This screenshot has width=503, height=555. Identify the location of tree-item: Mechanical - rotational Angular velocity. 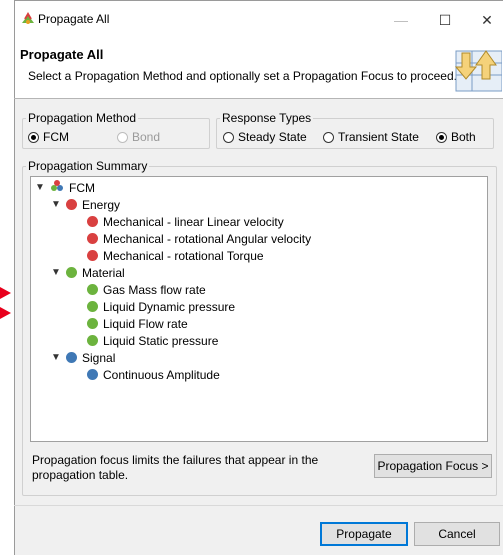
(199, 238).